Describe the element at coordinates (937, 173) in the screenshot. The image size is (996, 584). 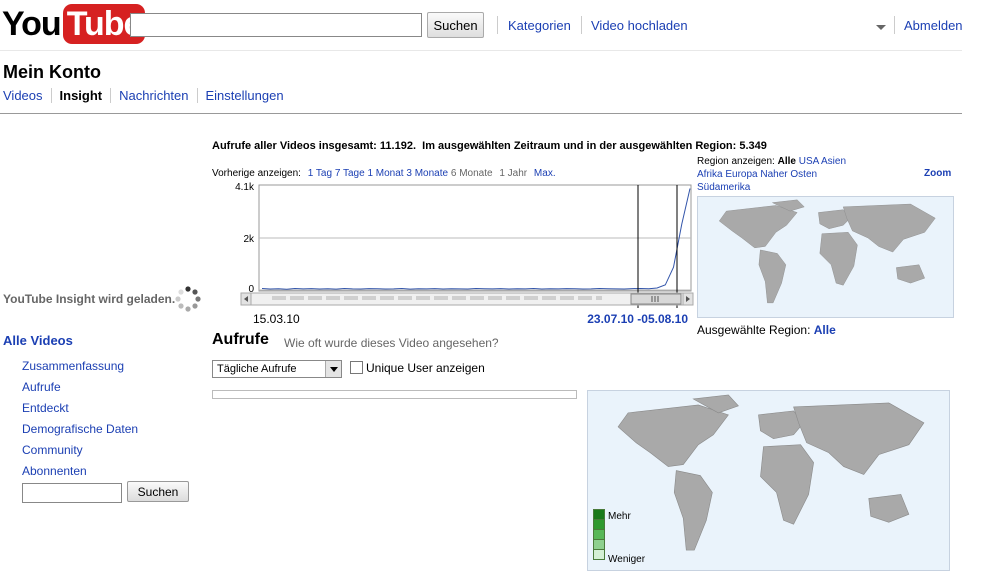
I see `zoom-link: Zoom` at that location.